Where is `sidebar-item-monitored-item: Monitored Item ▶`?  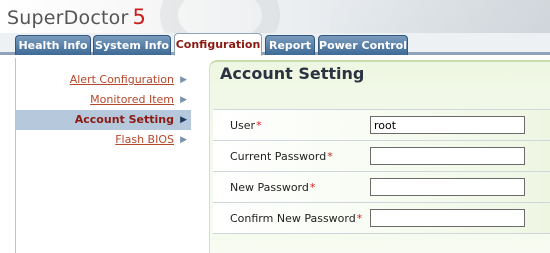
sidebar-item-monitored-item: Monitored Item ▶ is located at coordinates (103, 100).